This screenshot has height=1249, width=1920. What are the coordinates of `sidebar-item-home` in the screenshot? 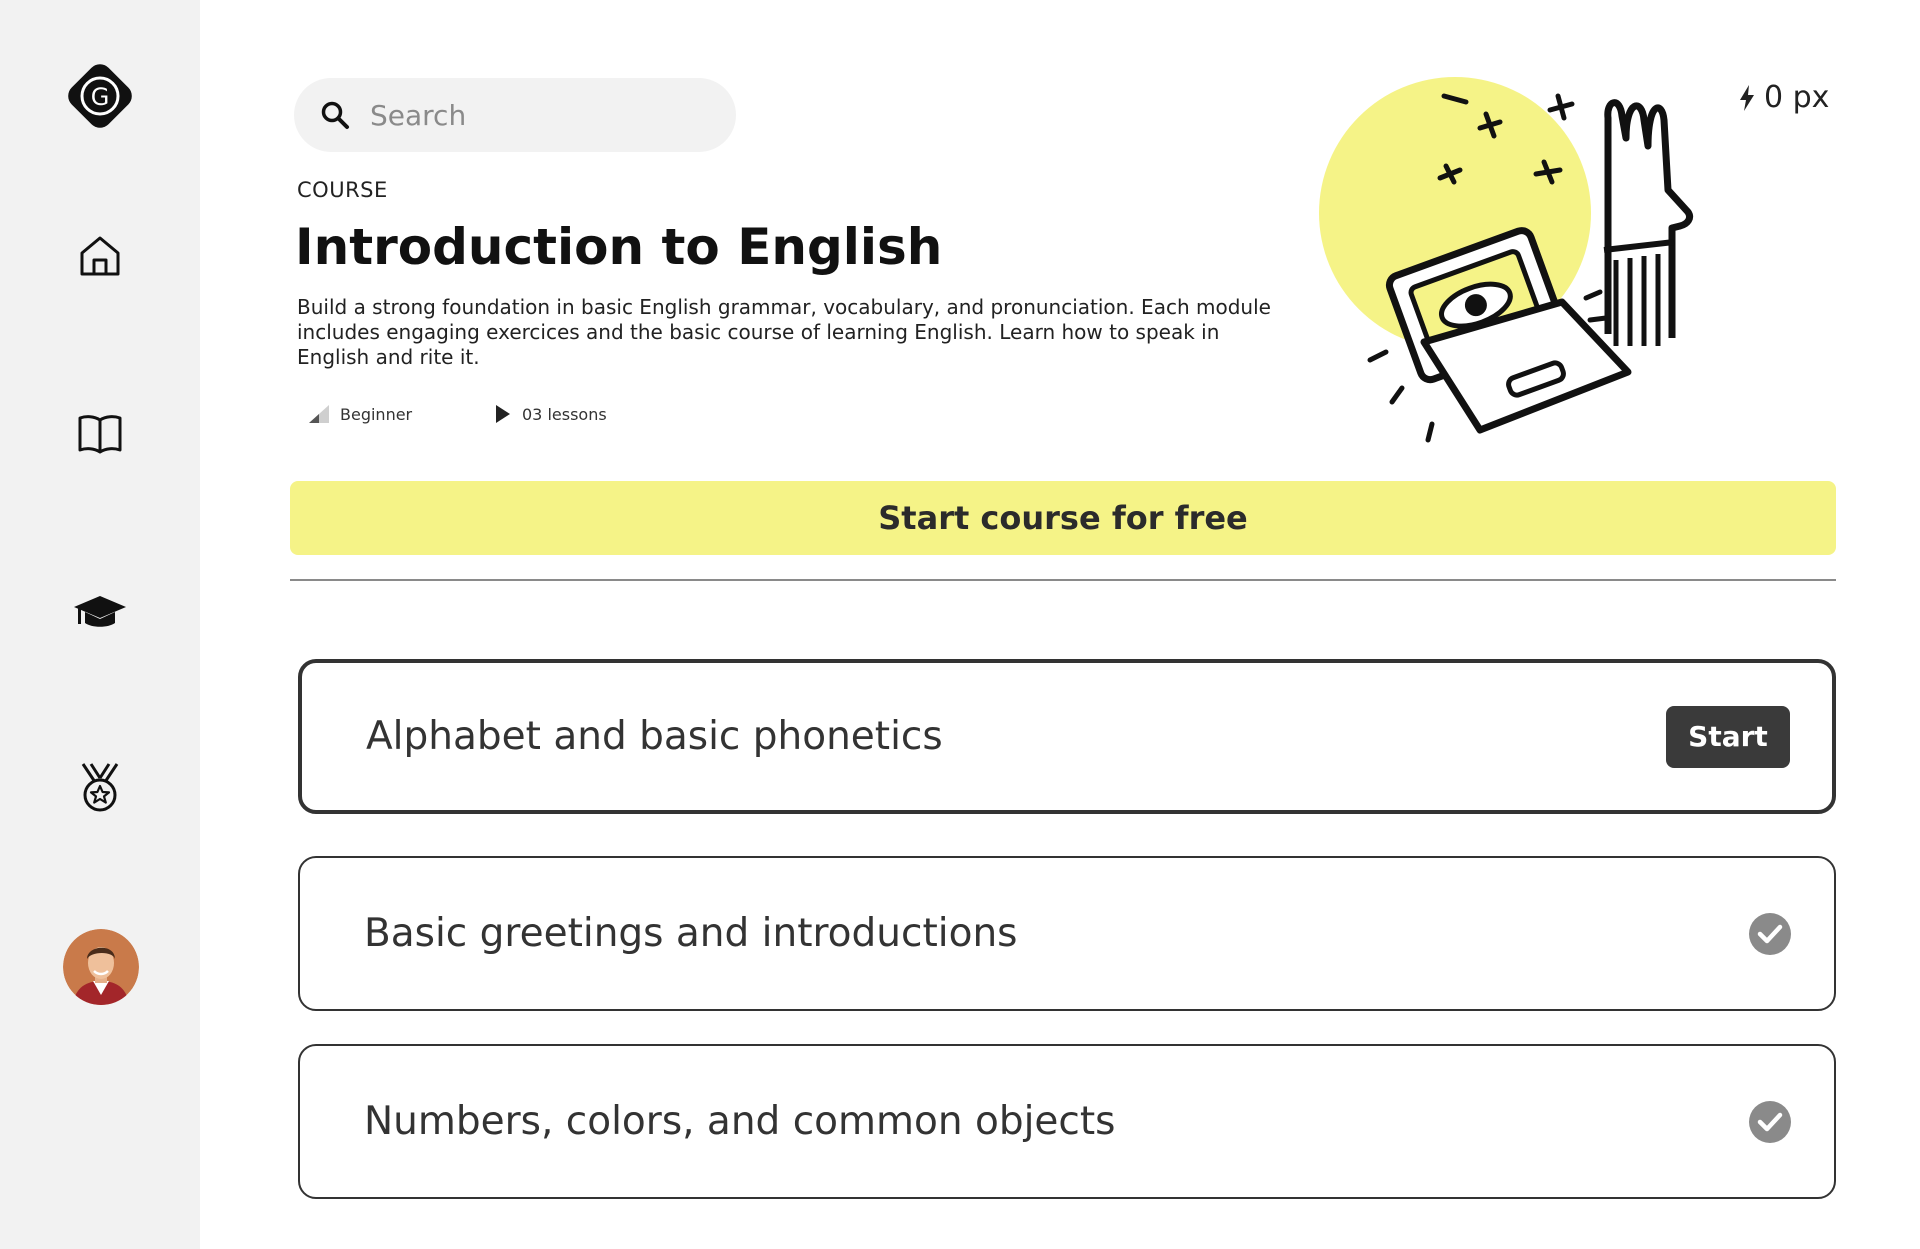 It's located at (100, 256).